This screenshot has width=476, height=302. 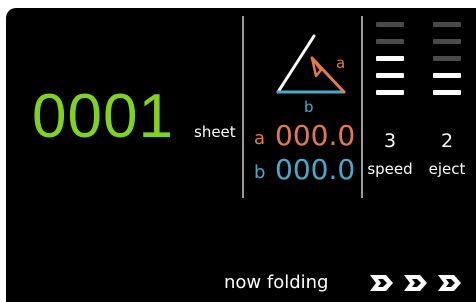 What do you see at coordinates (260, 172) in the screenshot?
I see `measurement-b-label: b` at bounding box center [260, 172].